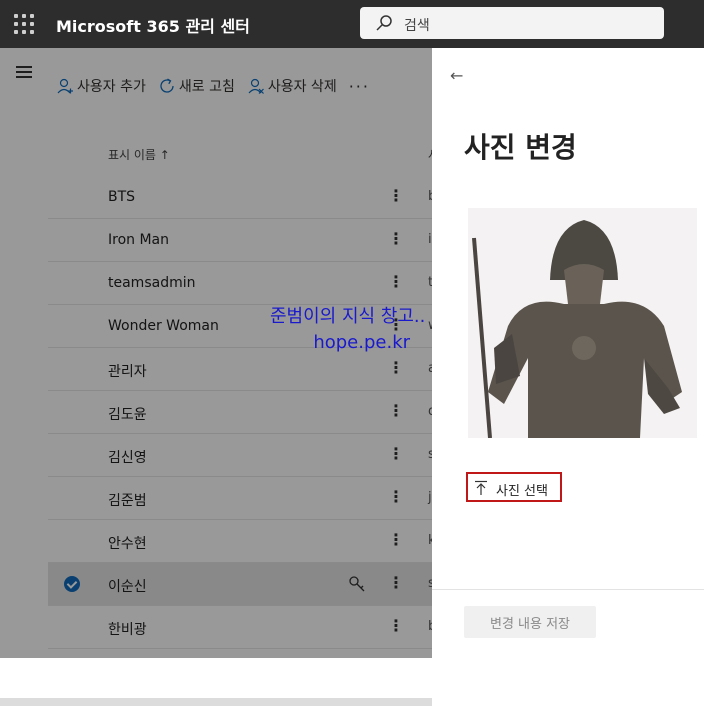  I want to click on horizontal-scrollbar, so click(216, 702).